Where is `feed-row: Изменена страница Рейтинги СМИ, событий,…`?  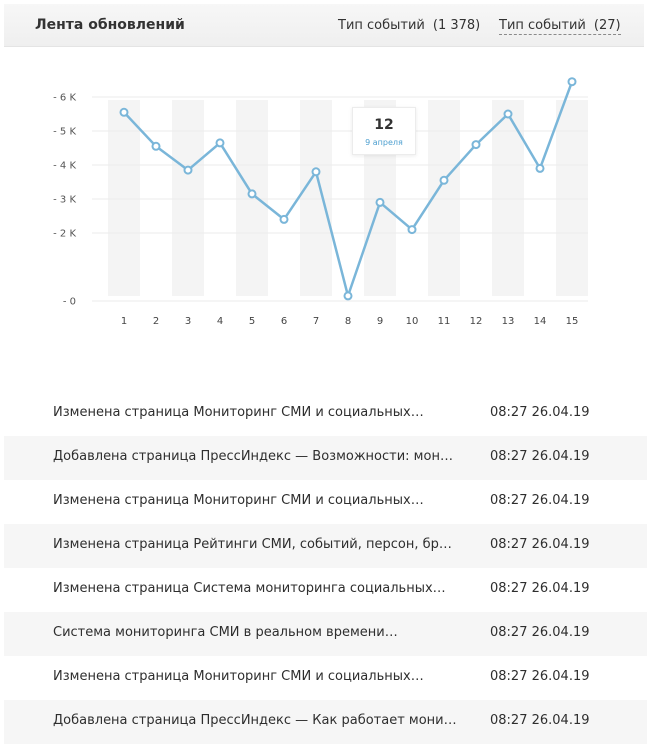
feed-row: Изменена страница Рейтинги СМИ, событий,… is located at coordinates (325, 546).